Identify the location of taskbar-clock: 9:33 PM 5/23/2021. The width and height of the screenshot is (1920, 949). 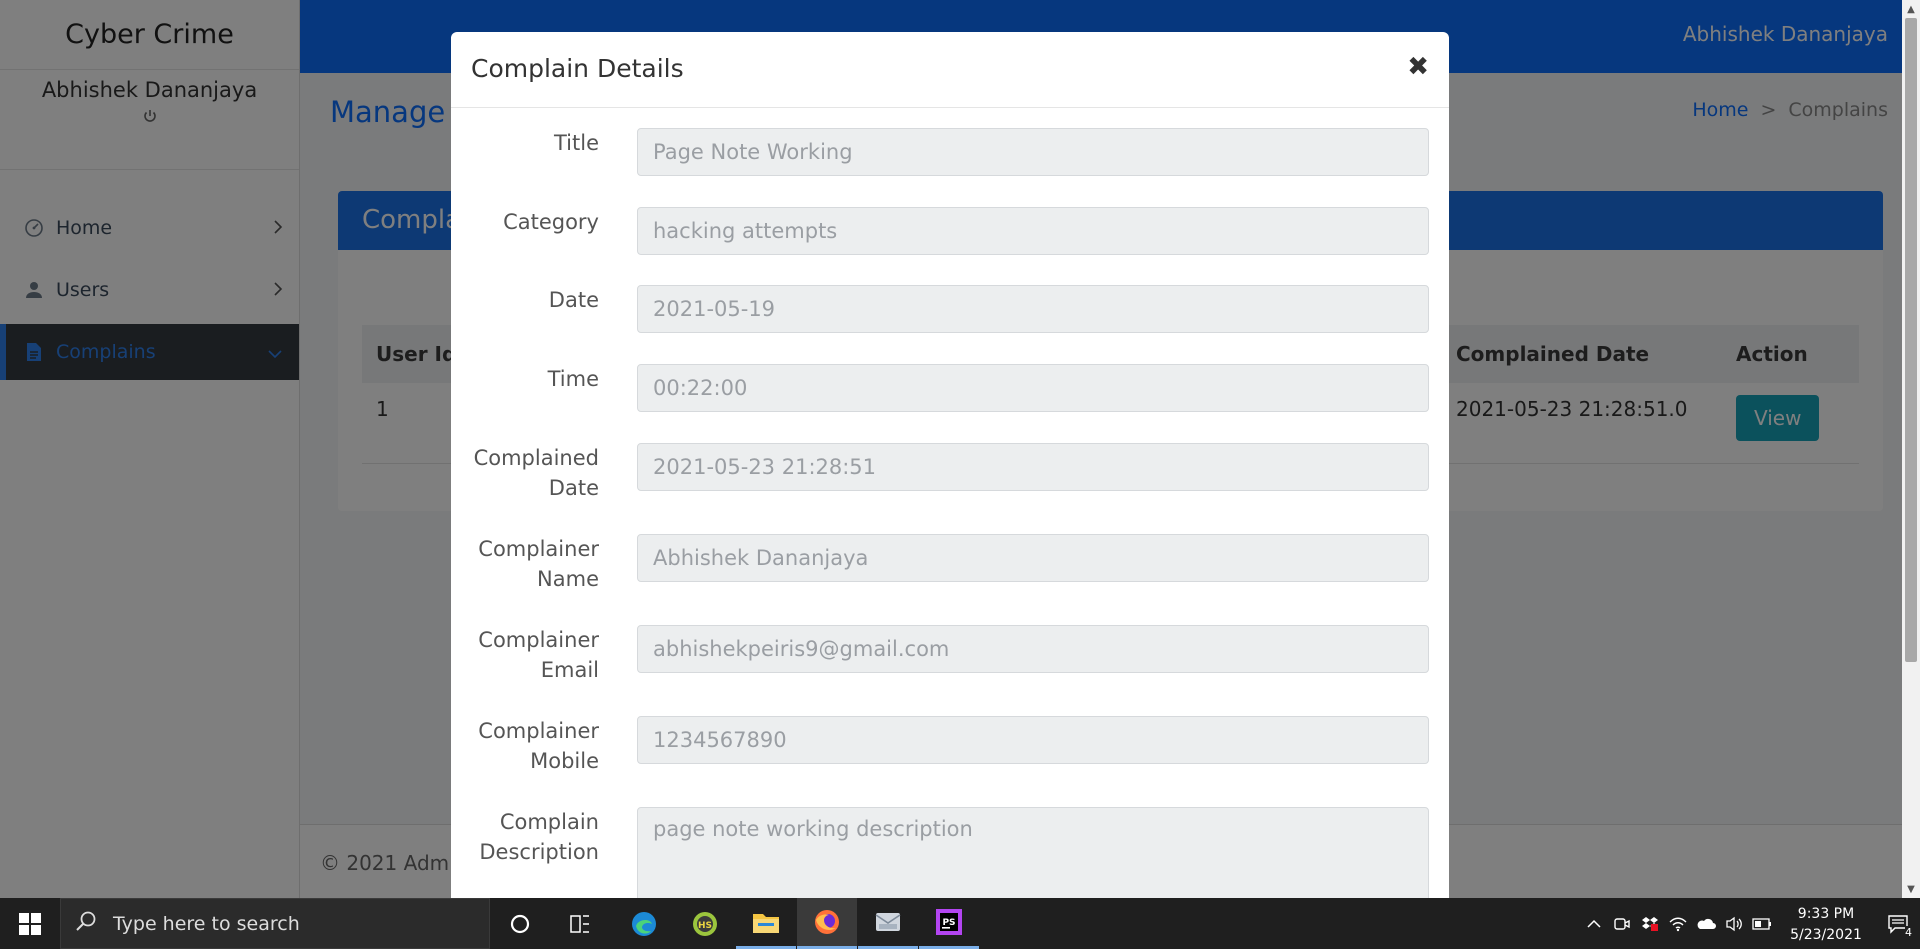
(1826, 923).